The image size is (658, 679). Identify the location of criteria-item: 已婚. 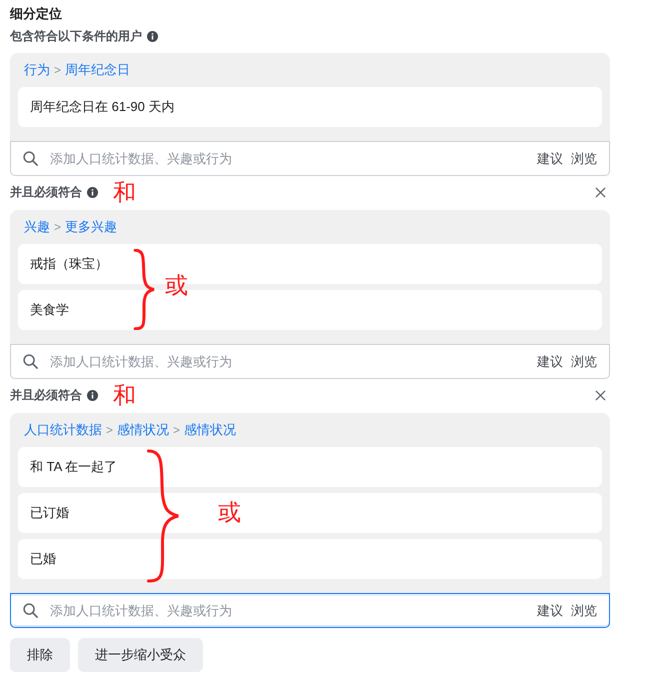
(310, 559).